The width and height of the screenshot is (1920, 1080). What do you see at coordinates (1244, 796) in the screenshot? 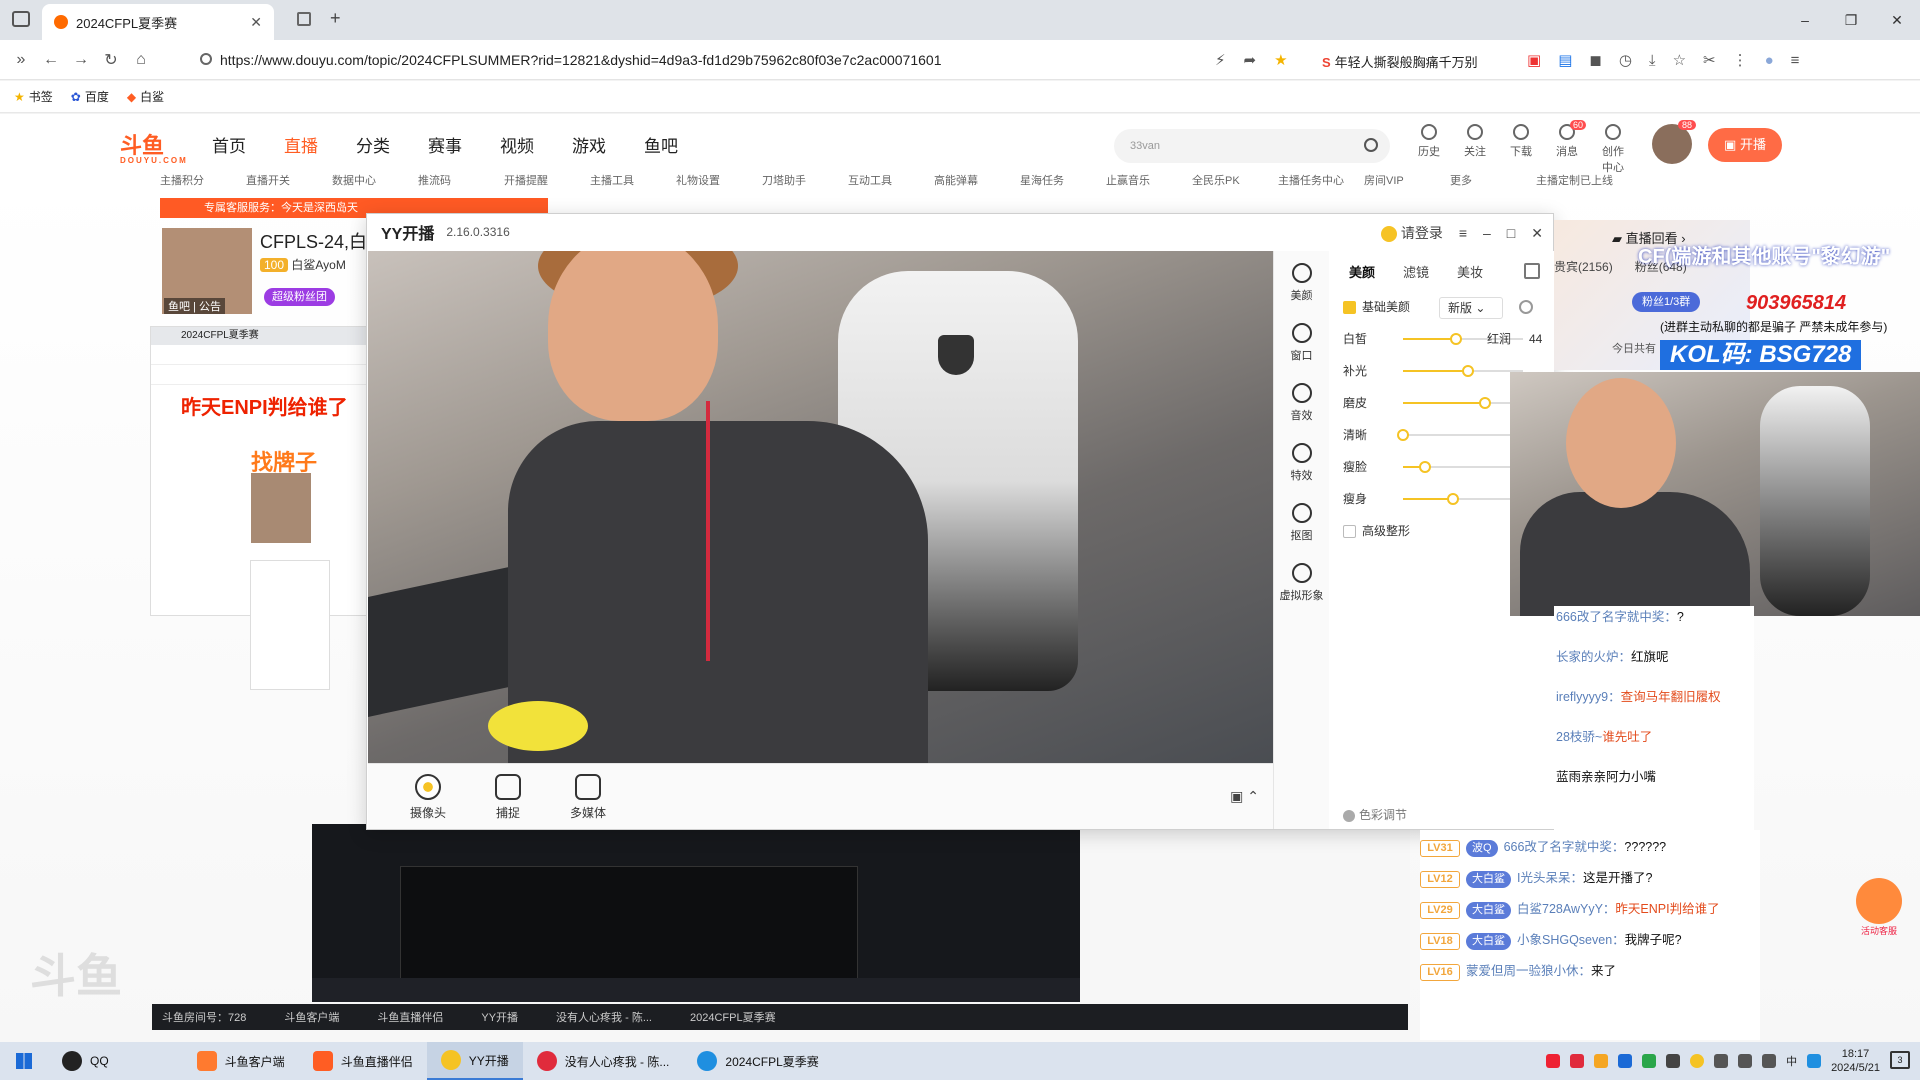
I see `camera-toggle-icon: ▣ ⌃` at bounding box center [1244, 796].